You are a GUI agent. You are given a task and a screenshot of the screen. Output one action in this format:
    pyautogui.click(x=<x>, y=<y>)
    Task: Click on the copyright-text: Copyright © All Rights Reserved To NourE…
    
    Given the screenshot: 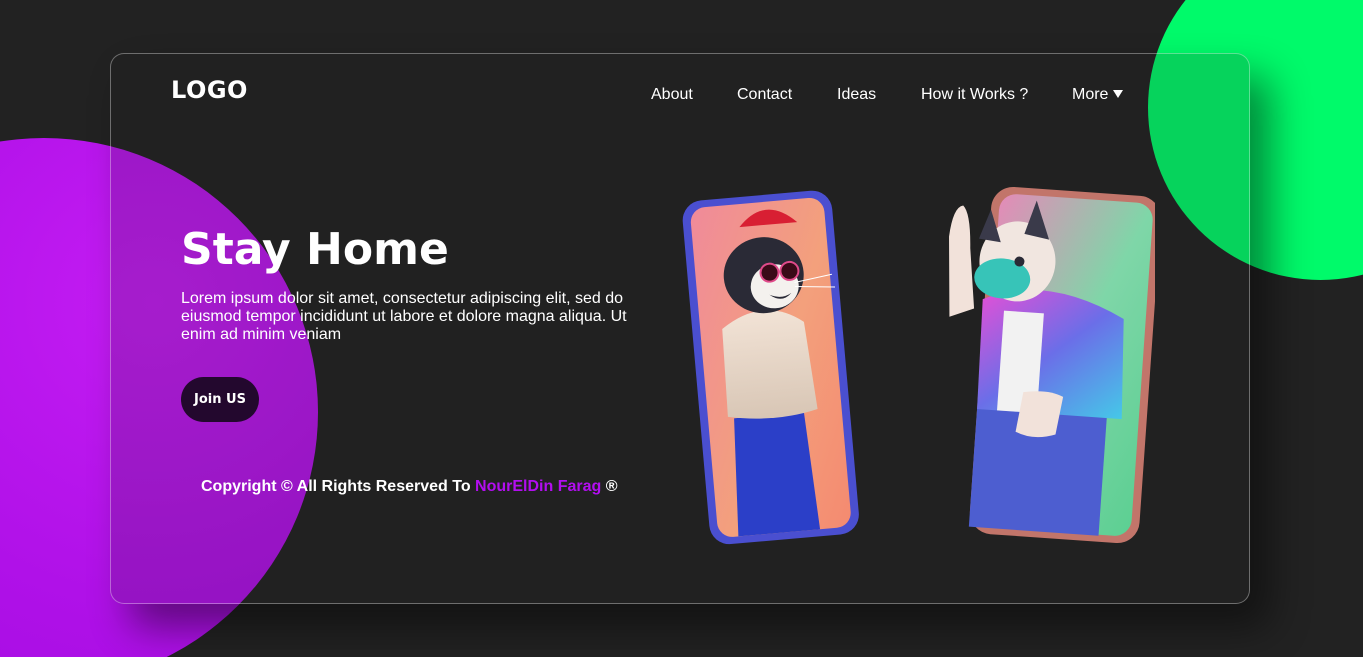 What is the action you would take?
    pyautogui.click(x=409, y=487)
    